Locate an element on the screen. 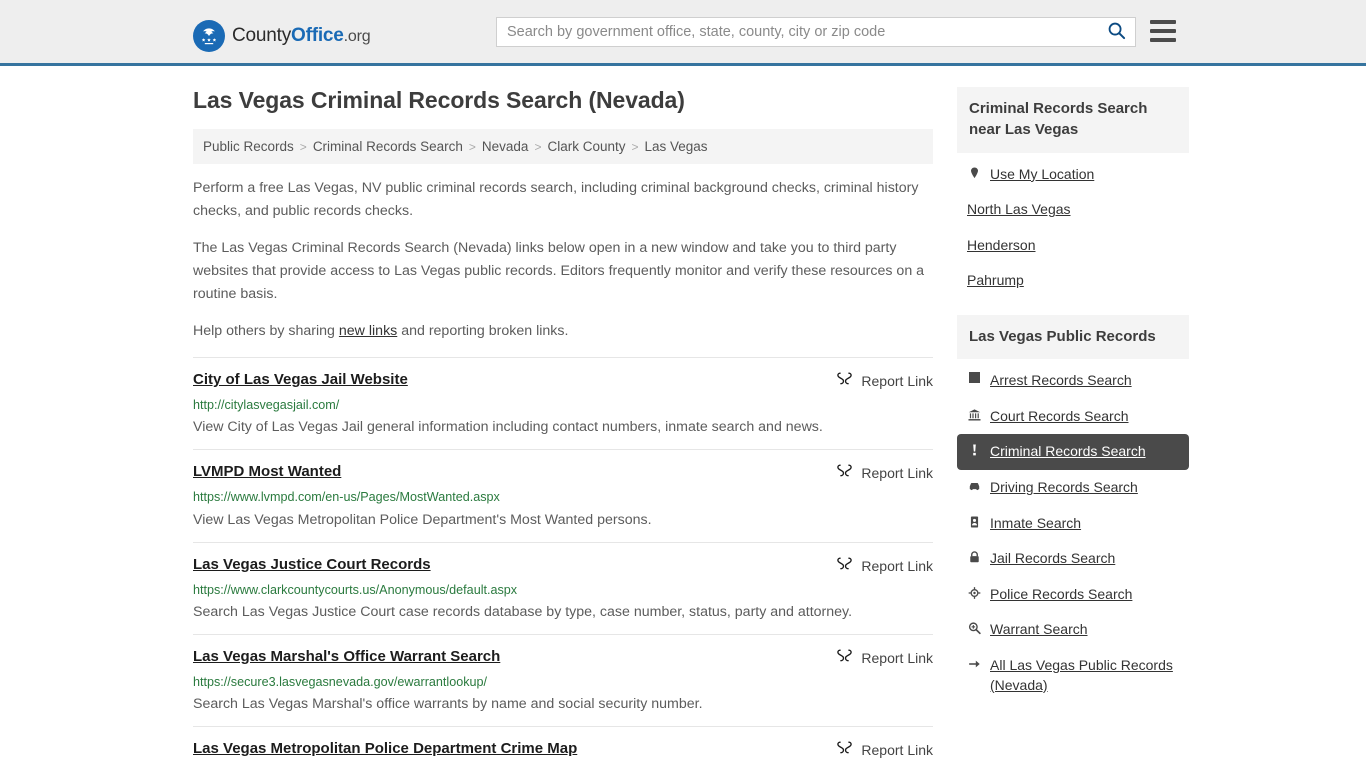  search-icon is located at coordinates (1116, 32).